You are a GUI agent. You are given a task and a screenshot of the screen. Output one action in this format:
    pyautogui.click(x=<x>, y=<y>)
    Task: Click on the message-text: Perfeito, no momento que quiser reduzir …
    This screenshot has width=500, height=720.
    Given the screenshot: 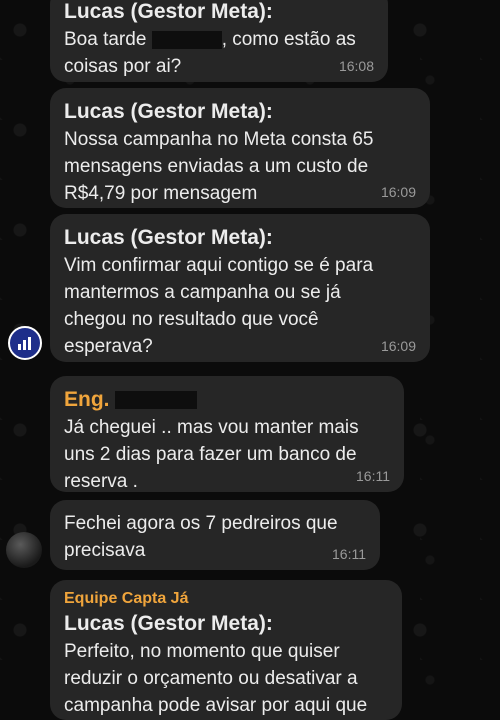 What is the action you would take?
    pyautogui.click(x=216, y=678)
    